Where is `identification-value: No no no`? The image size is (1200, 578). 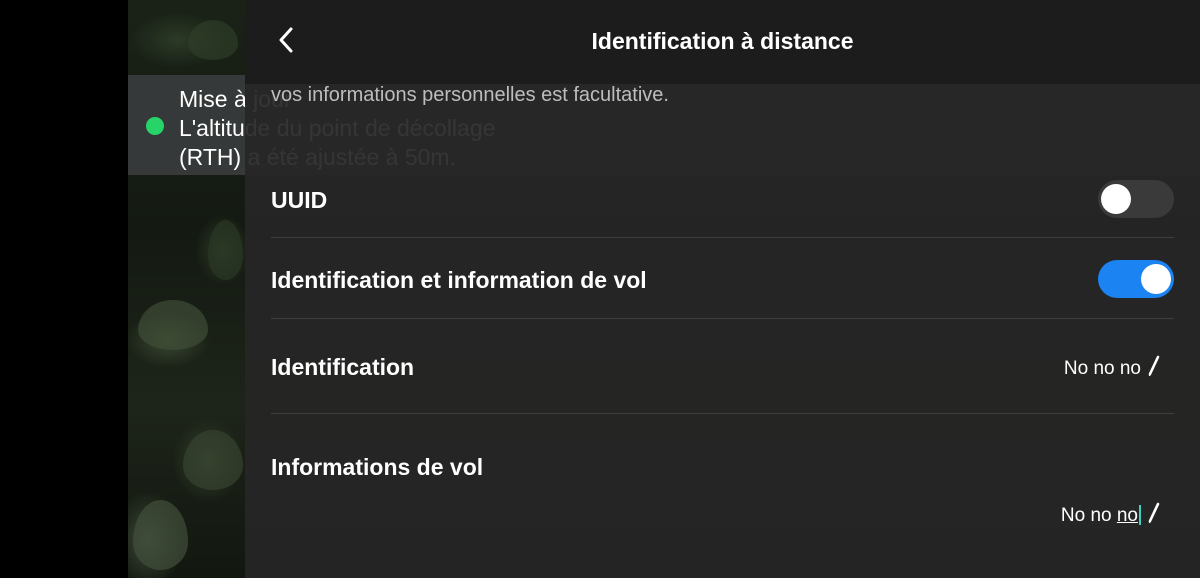 identification-value: No no no is located at coordinates (1112, 368).